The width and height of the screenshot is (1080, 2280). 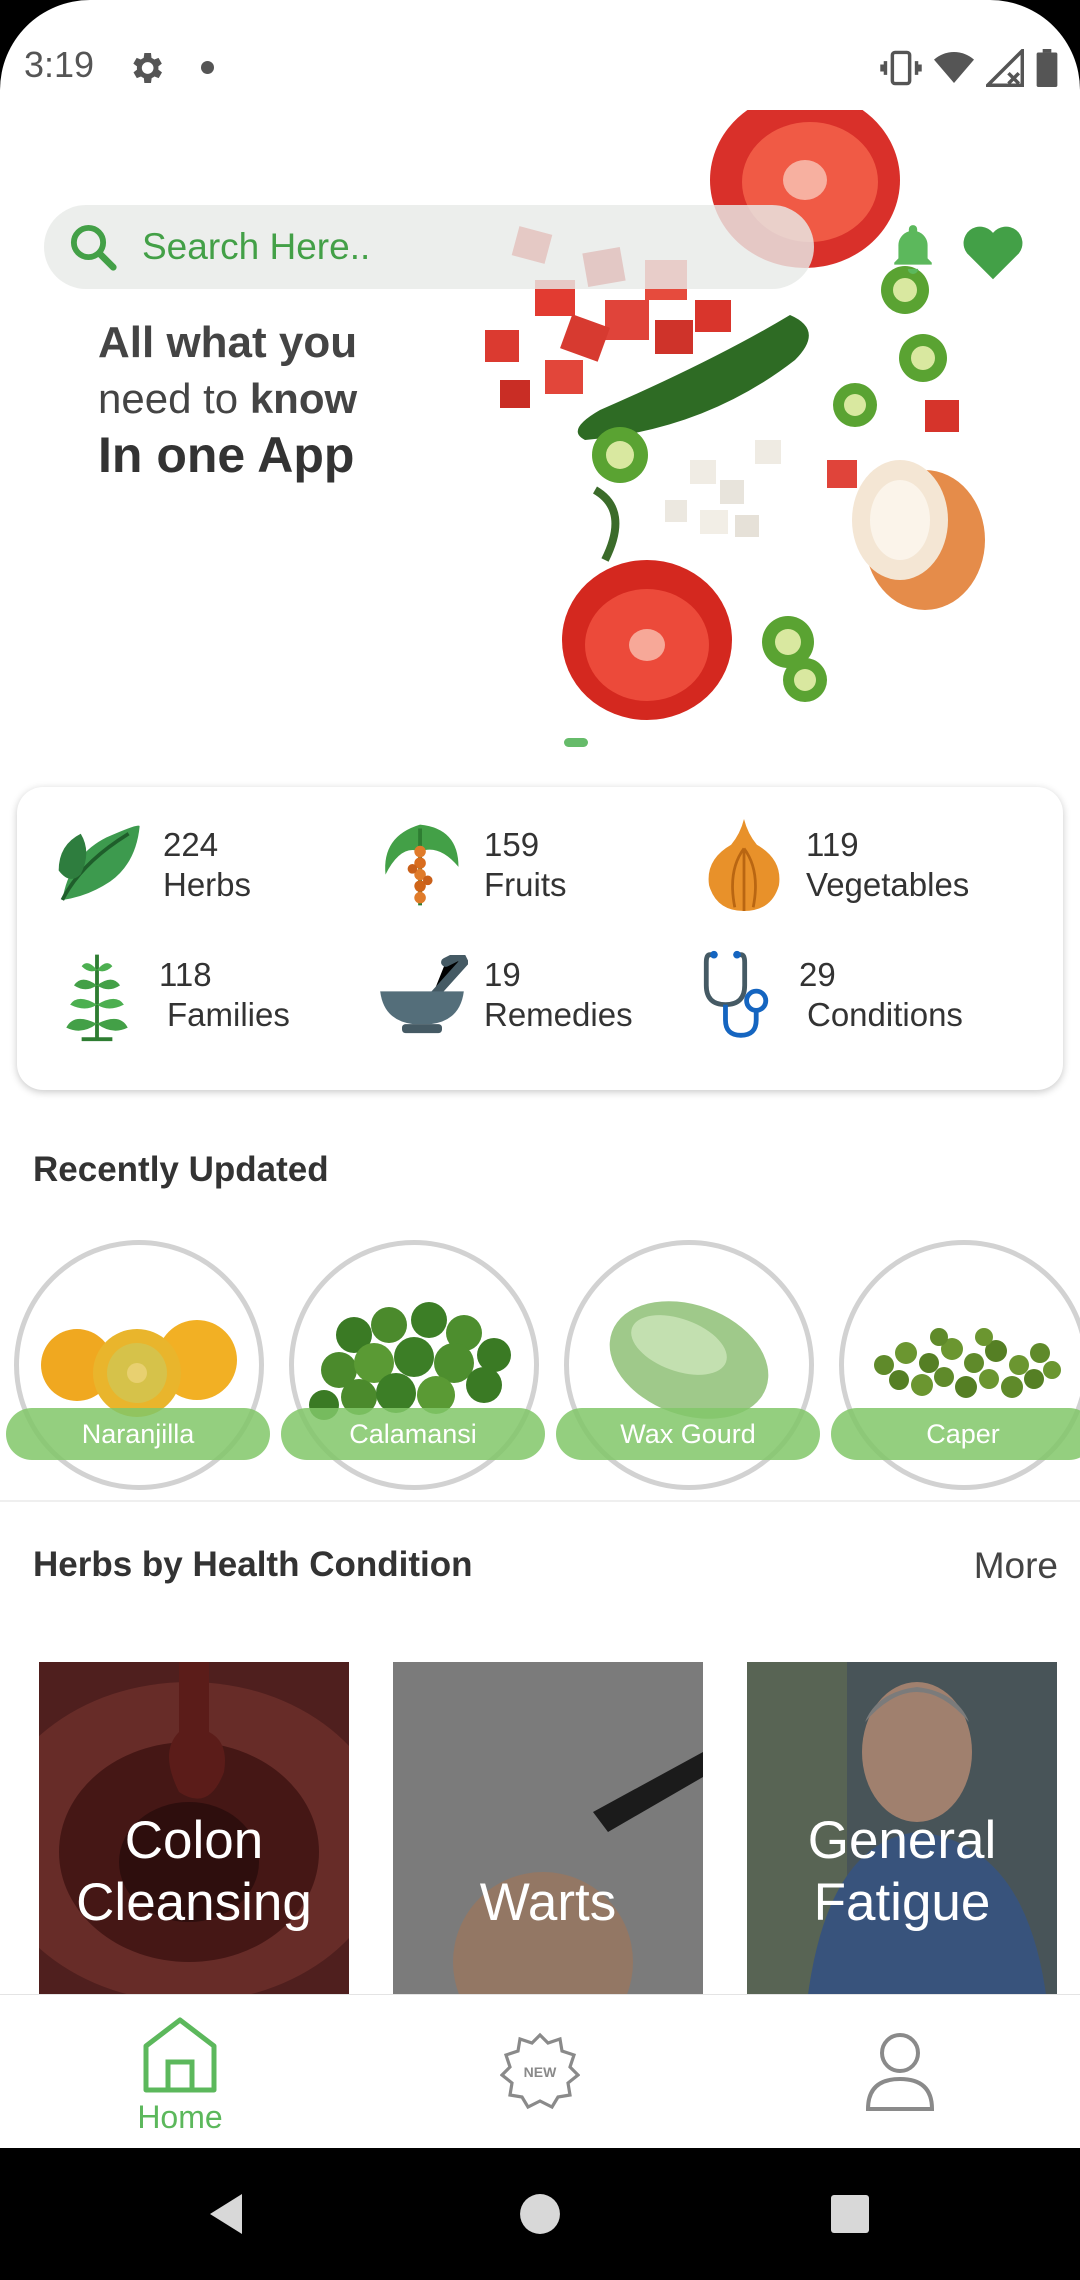 I want to click on svg-text: NEW, so click(x=540, y=2072).